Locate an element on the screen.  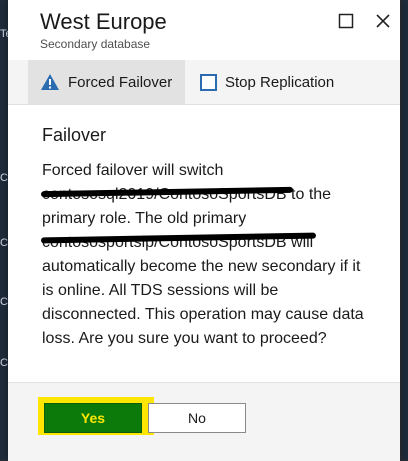
no-button: No is located at coordinates (197, 418).